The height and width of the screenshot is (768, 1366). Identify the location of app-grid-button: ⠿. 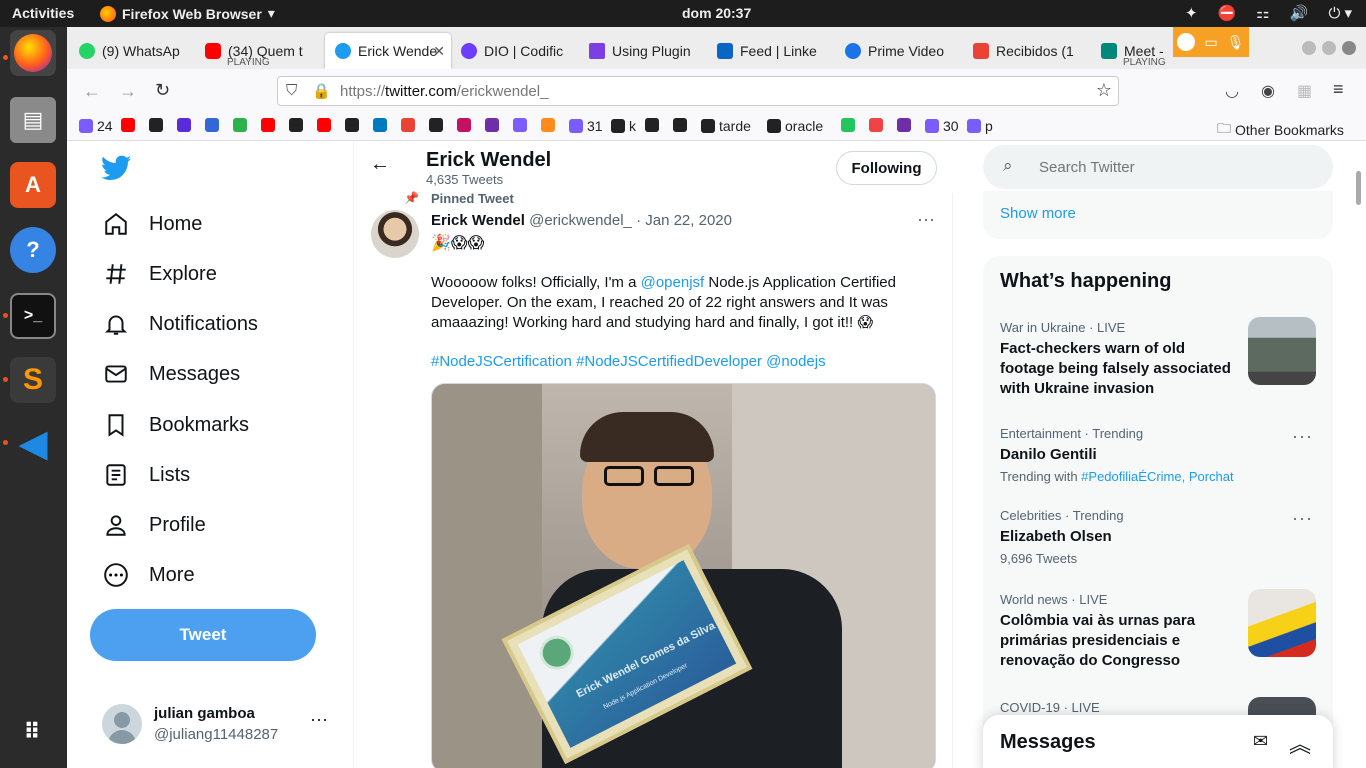
(33, 732).